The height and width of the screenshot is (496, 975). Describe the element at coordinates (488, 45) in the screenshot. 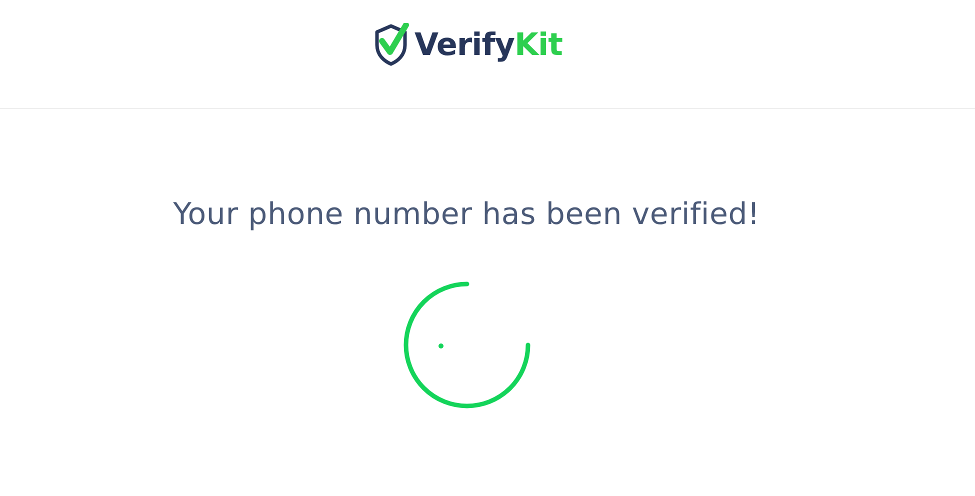

I see `logo-text: VerifyKit` at that location.